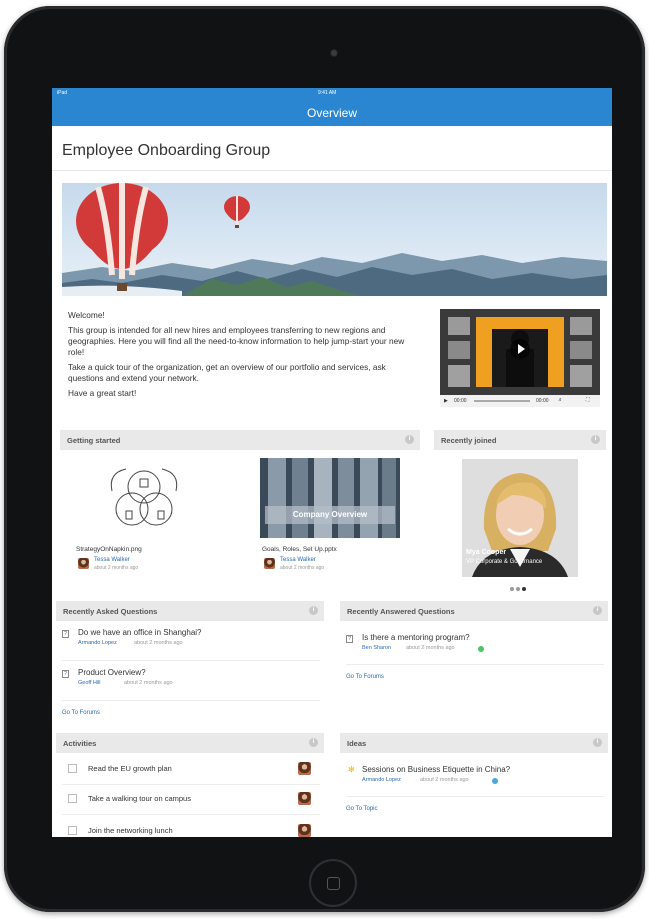 The height and width of the screenshot is (919, 649). What do you see at coordinates (144, 500) in the screenshot?
I see `file-thumbnail-napkin` at bounding box center [144, 500].